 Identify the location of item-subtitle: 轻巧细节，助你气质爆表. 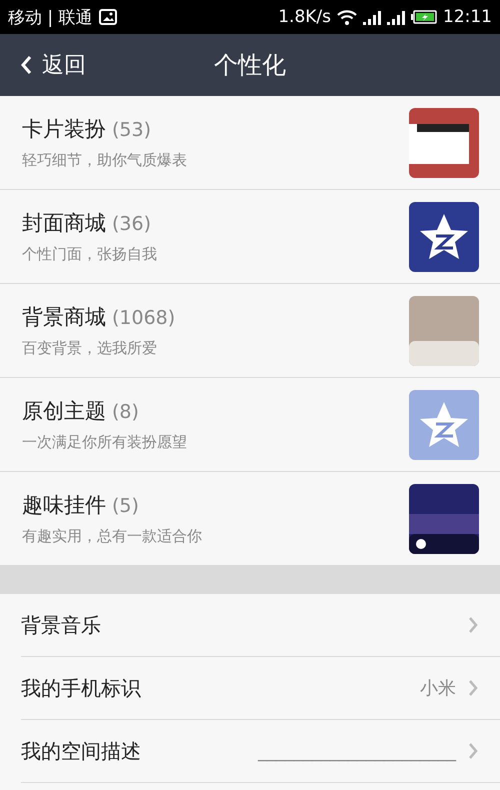
(104, 160).